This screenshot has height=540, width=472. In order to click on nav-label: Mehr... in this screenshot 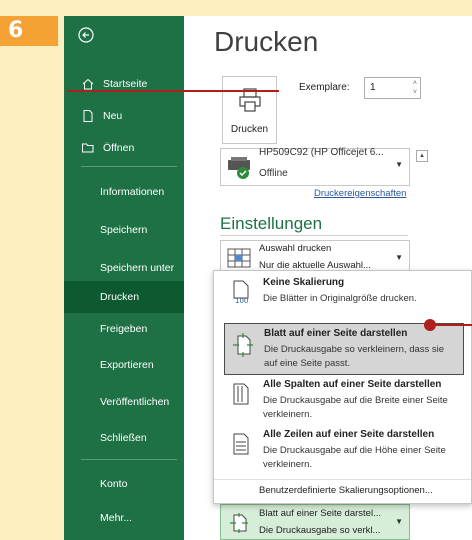, I will do `click(116, 518)`.